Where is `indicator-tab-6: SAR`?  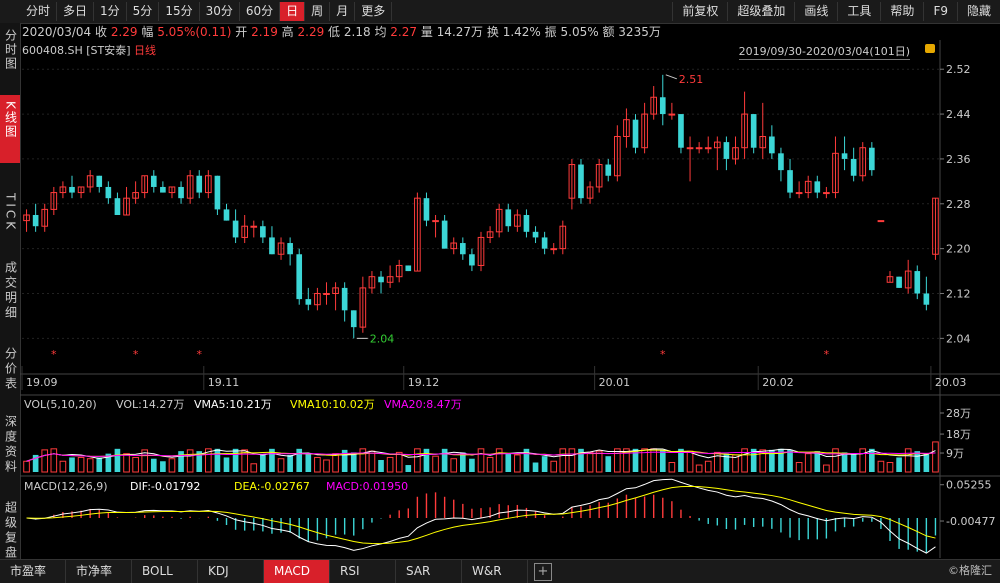
indicator-tab-6: SAR is located at coordinates (429, 571).